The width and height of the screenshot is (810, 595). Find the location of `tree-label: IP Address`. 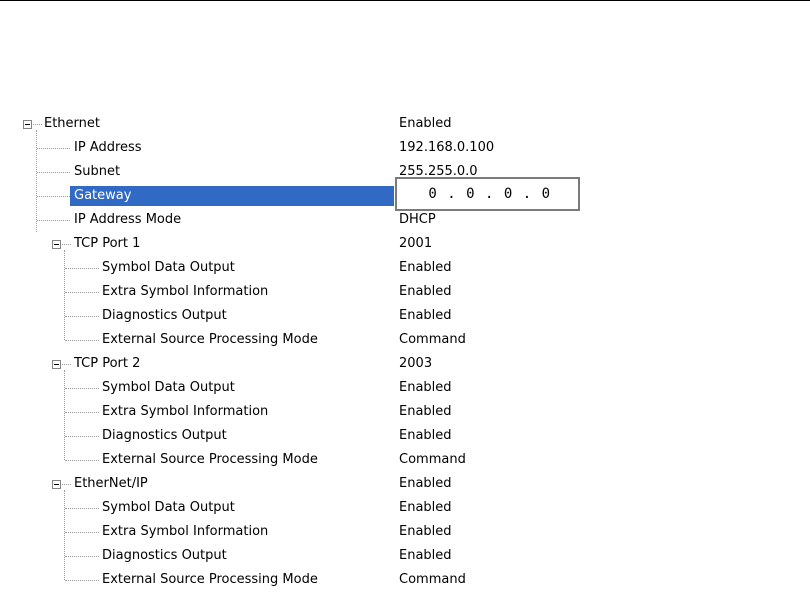

tree-label: IP Address is located at coordinates (108, 147).